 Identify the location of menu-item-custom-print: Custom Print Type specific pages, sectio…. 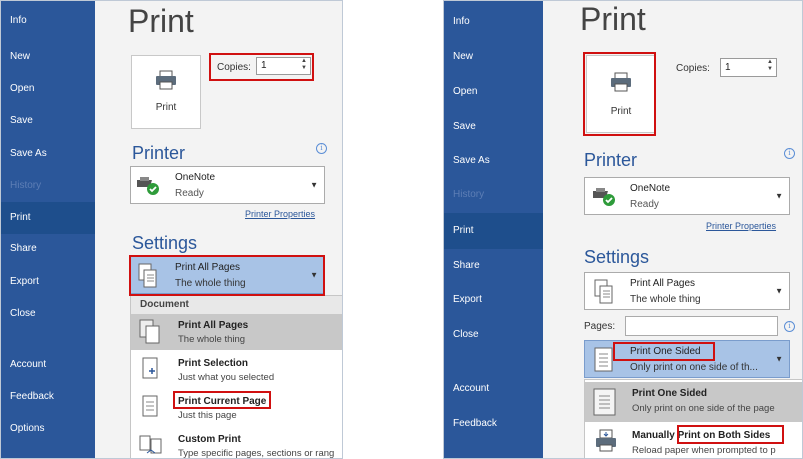
(236, 443).